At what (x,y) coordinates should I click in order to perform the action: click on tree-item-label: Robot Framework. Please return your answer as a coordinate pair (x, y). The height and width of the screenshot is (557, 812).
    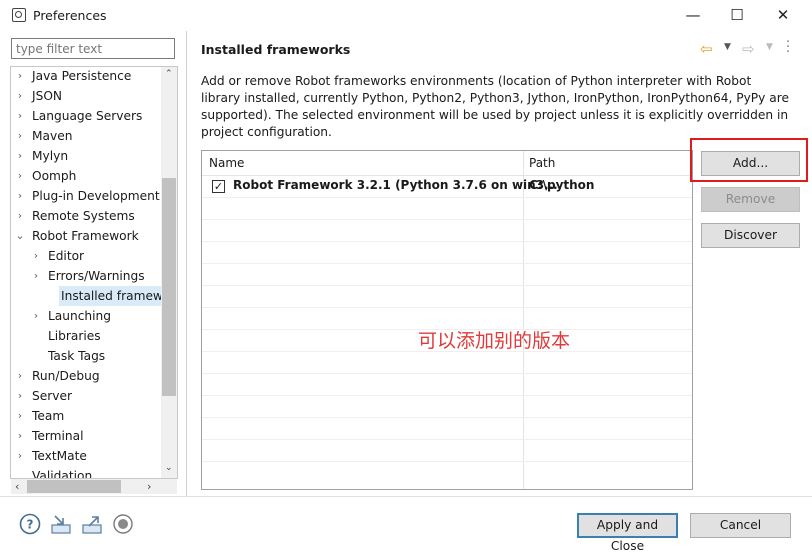
    Looking at the image, I should click on (85, 236).